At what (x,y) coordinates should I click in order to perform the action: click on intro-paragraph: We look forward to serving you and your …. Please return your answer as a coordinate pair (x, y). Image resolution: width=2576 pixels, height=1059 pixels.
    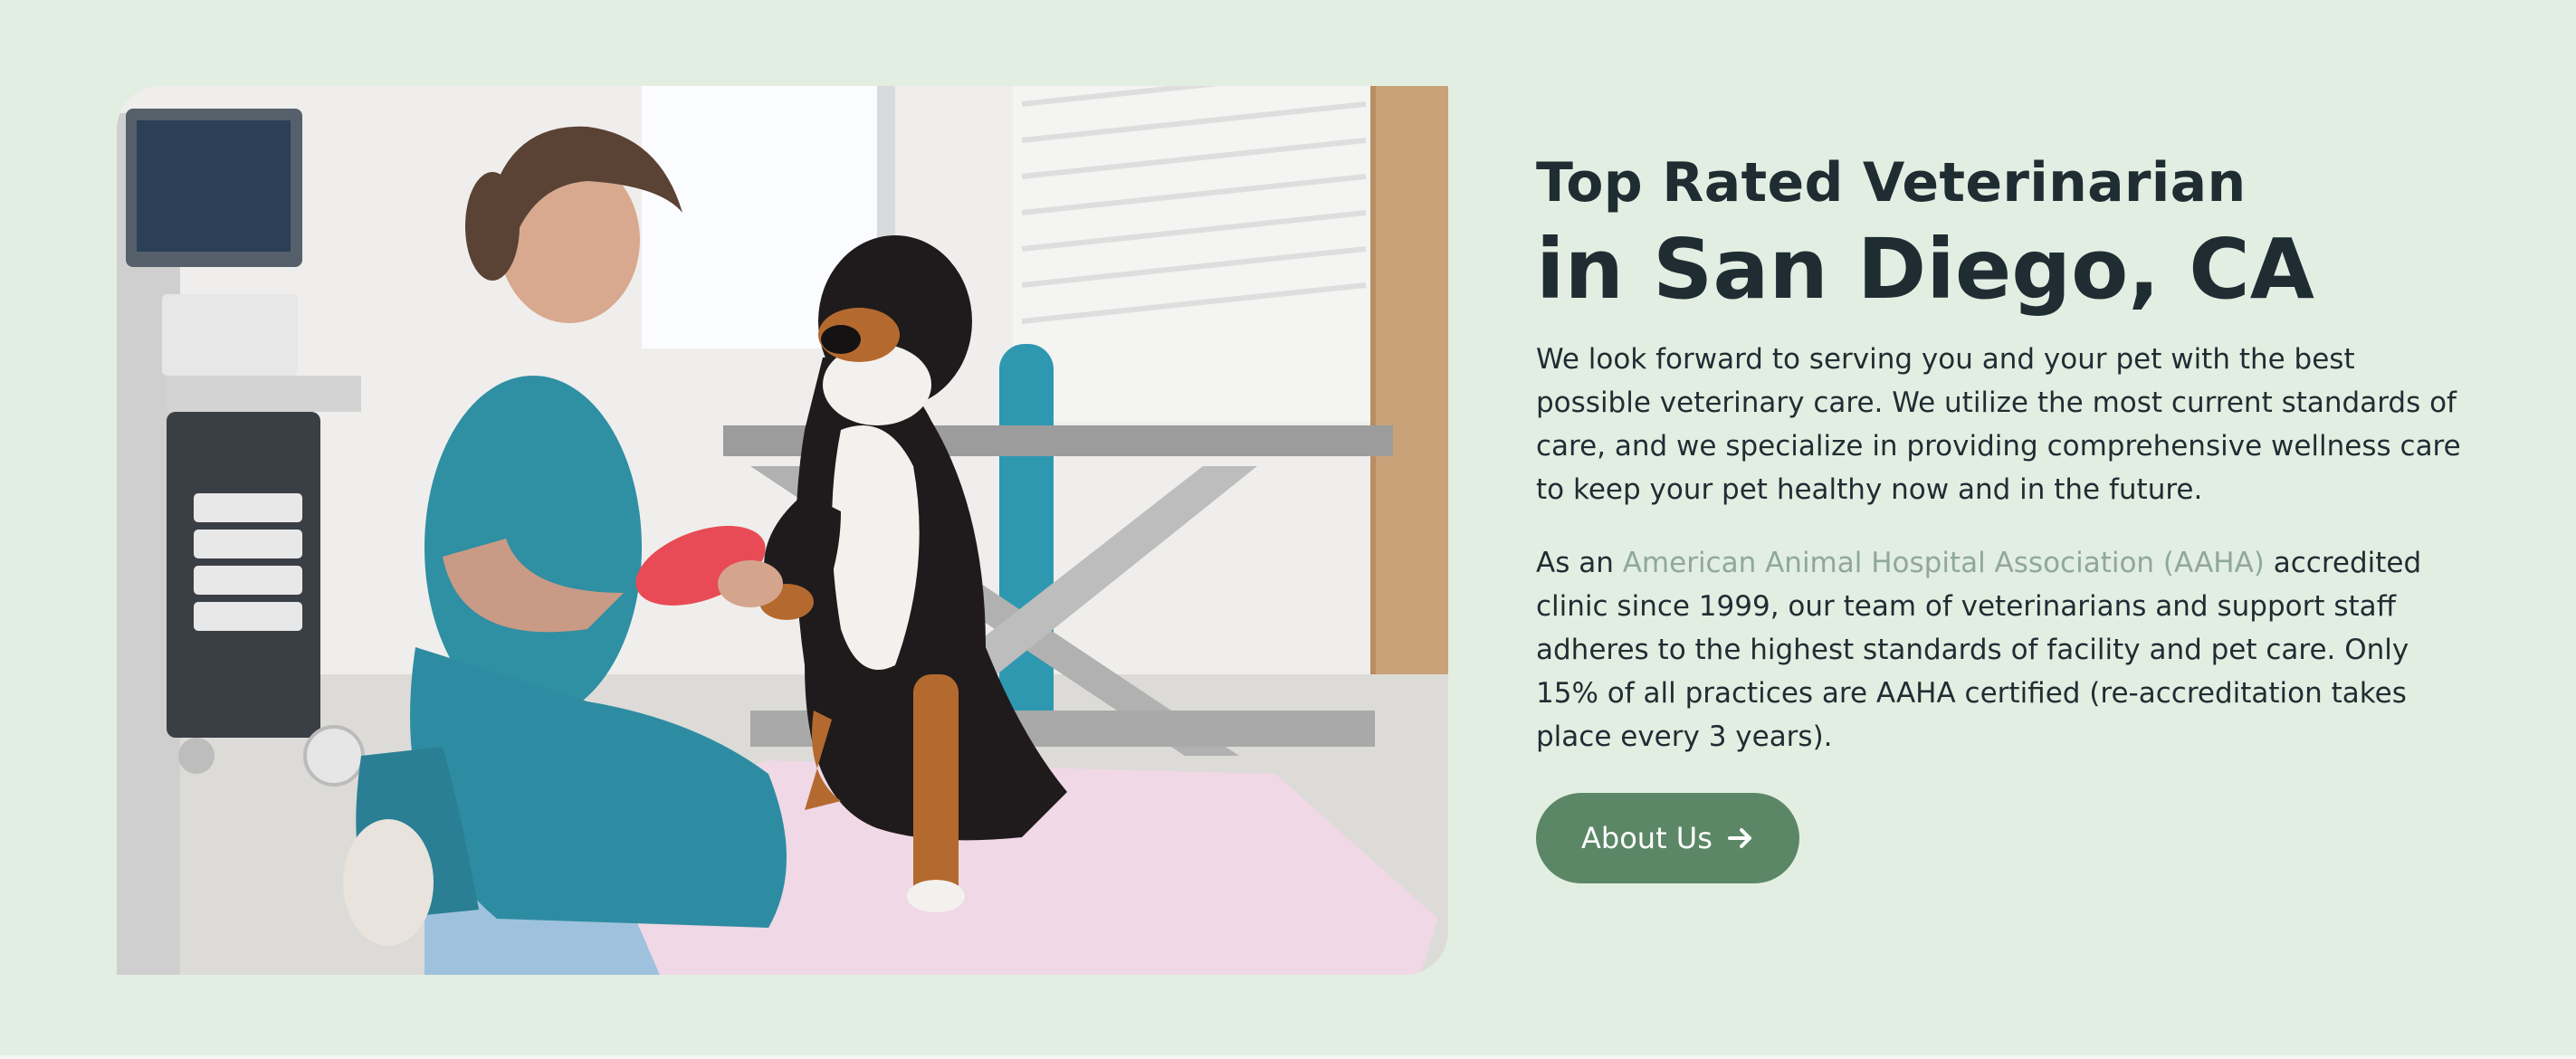
    Looking at the image, I should click on (1999, 424).